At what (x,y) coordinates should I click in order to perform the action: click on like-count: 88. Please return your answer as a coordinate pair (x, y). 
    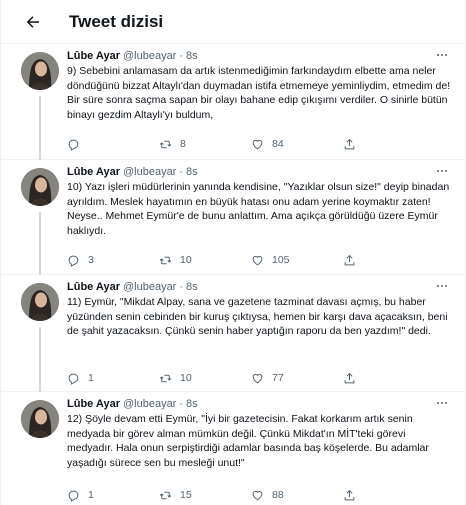
    Looking at the image, I should click on (278, 495).